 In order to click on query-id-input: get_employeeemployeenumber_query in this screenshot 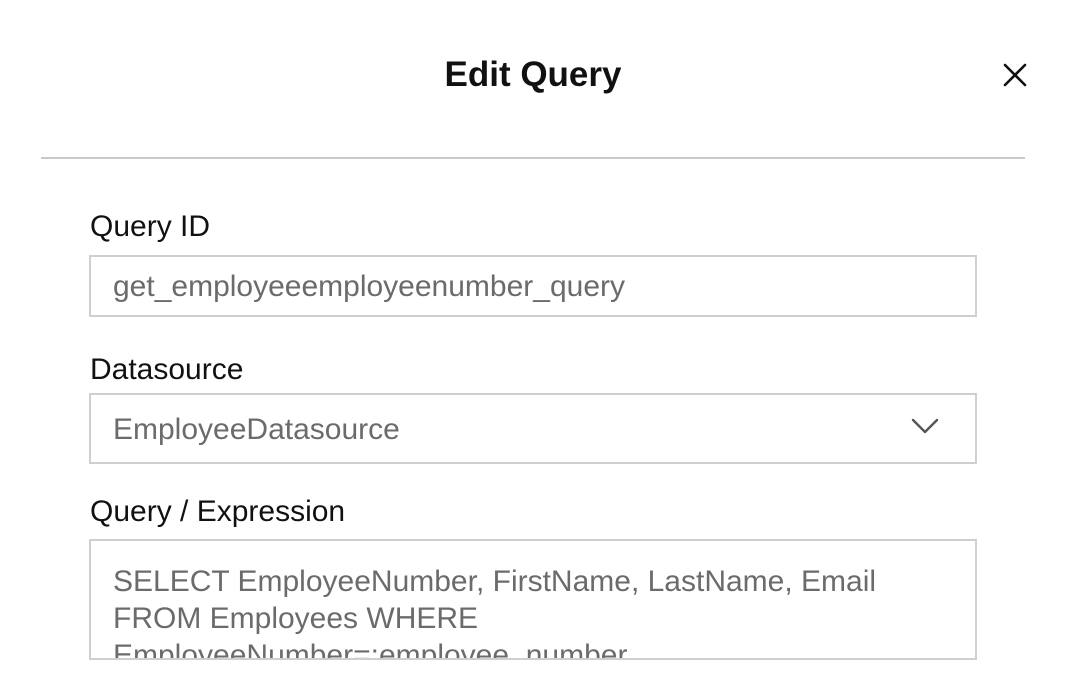, I will do `click(533, 286)`.